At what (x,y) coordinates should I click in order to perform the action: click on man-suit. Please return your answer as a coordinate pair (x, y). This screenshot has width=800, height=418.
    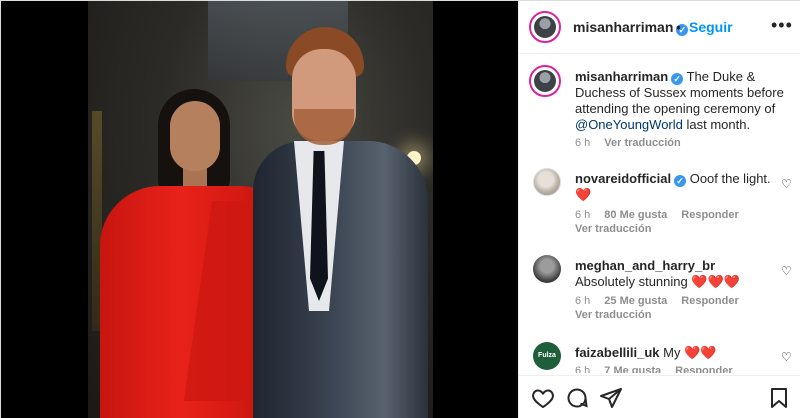
    Looking at the image, I should click on (340, 279).